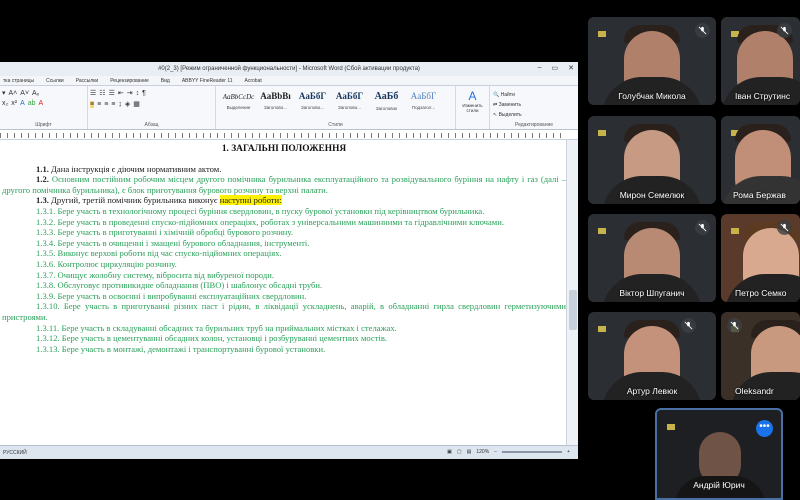 This screenshot has width=800, height=500. I want to click on participant-tile: Іван Струтинс, so click(760, 61).